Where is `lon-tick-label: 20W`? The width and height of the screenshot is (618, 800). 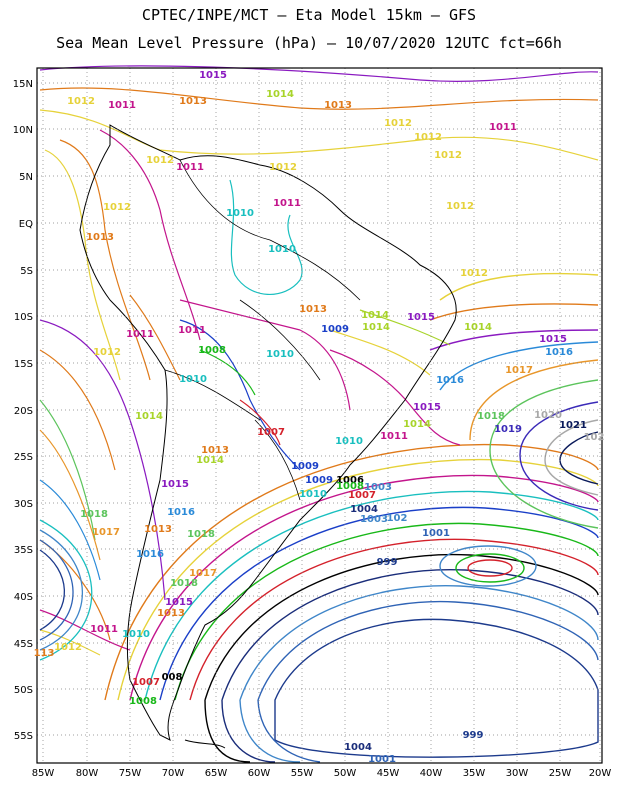 lon-tick-label: 20W is located at coordinates (600, 773).